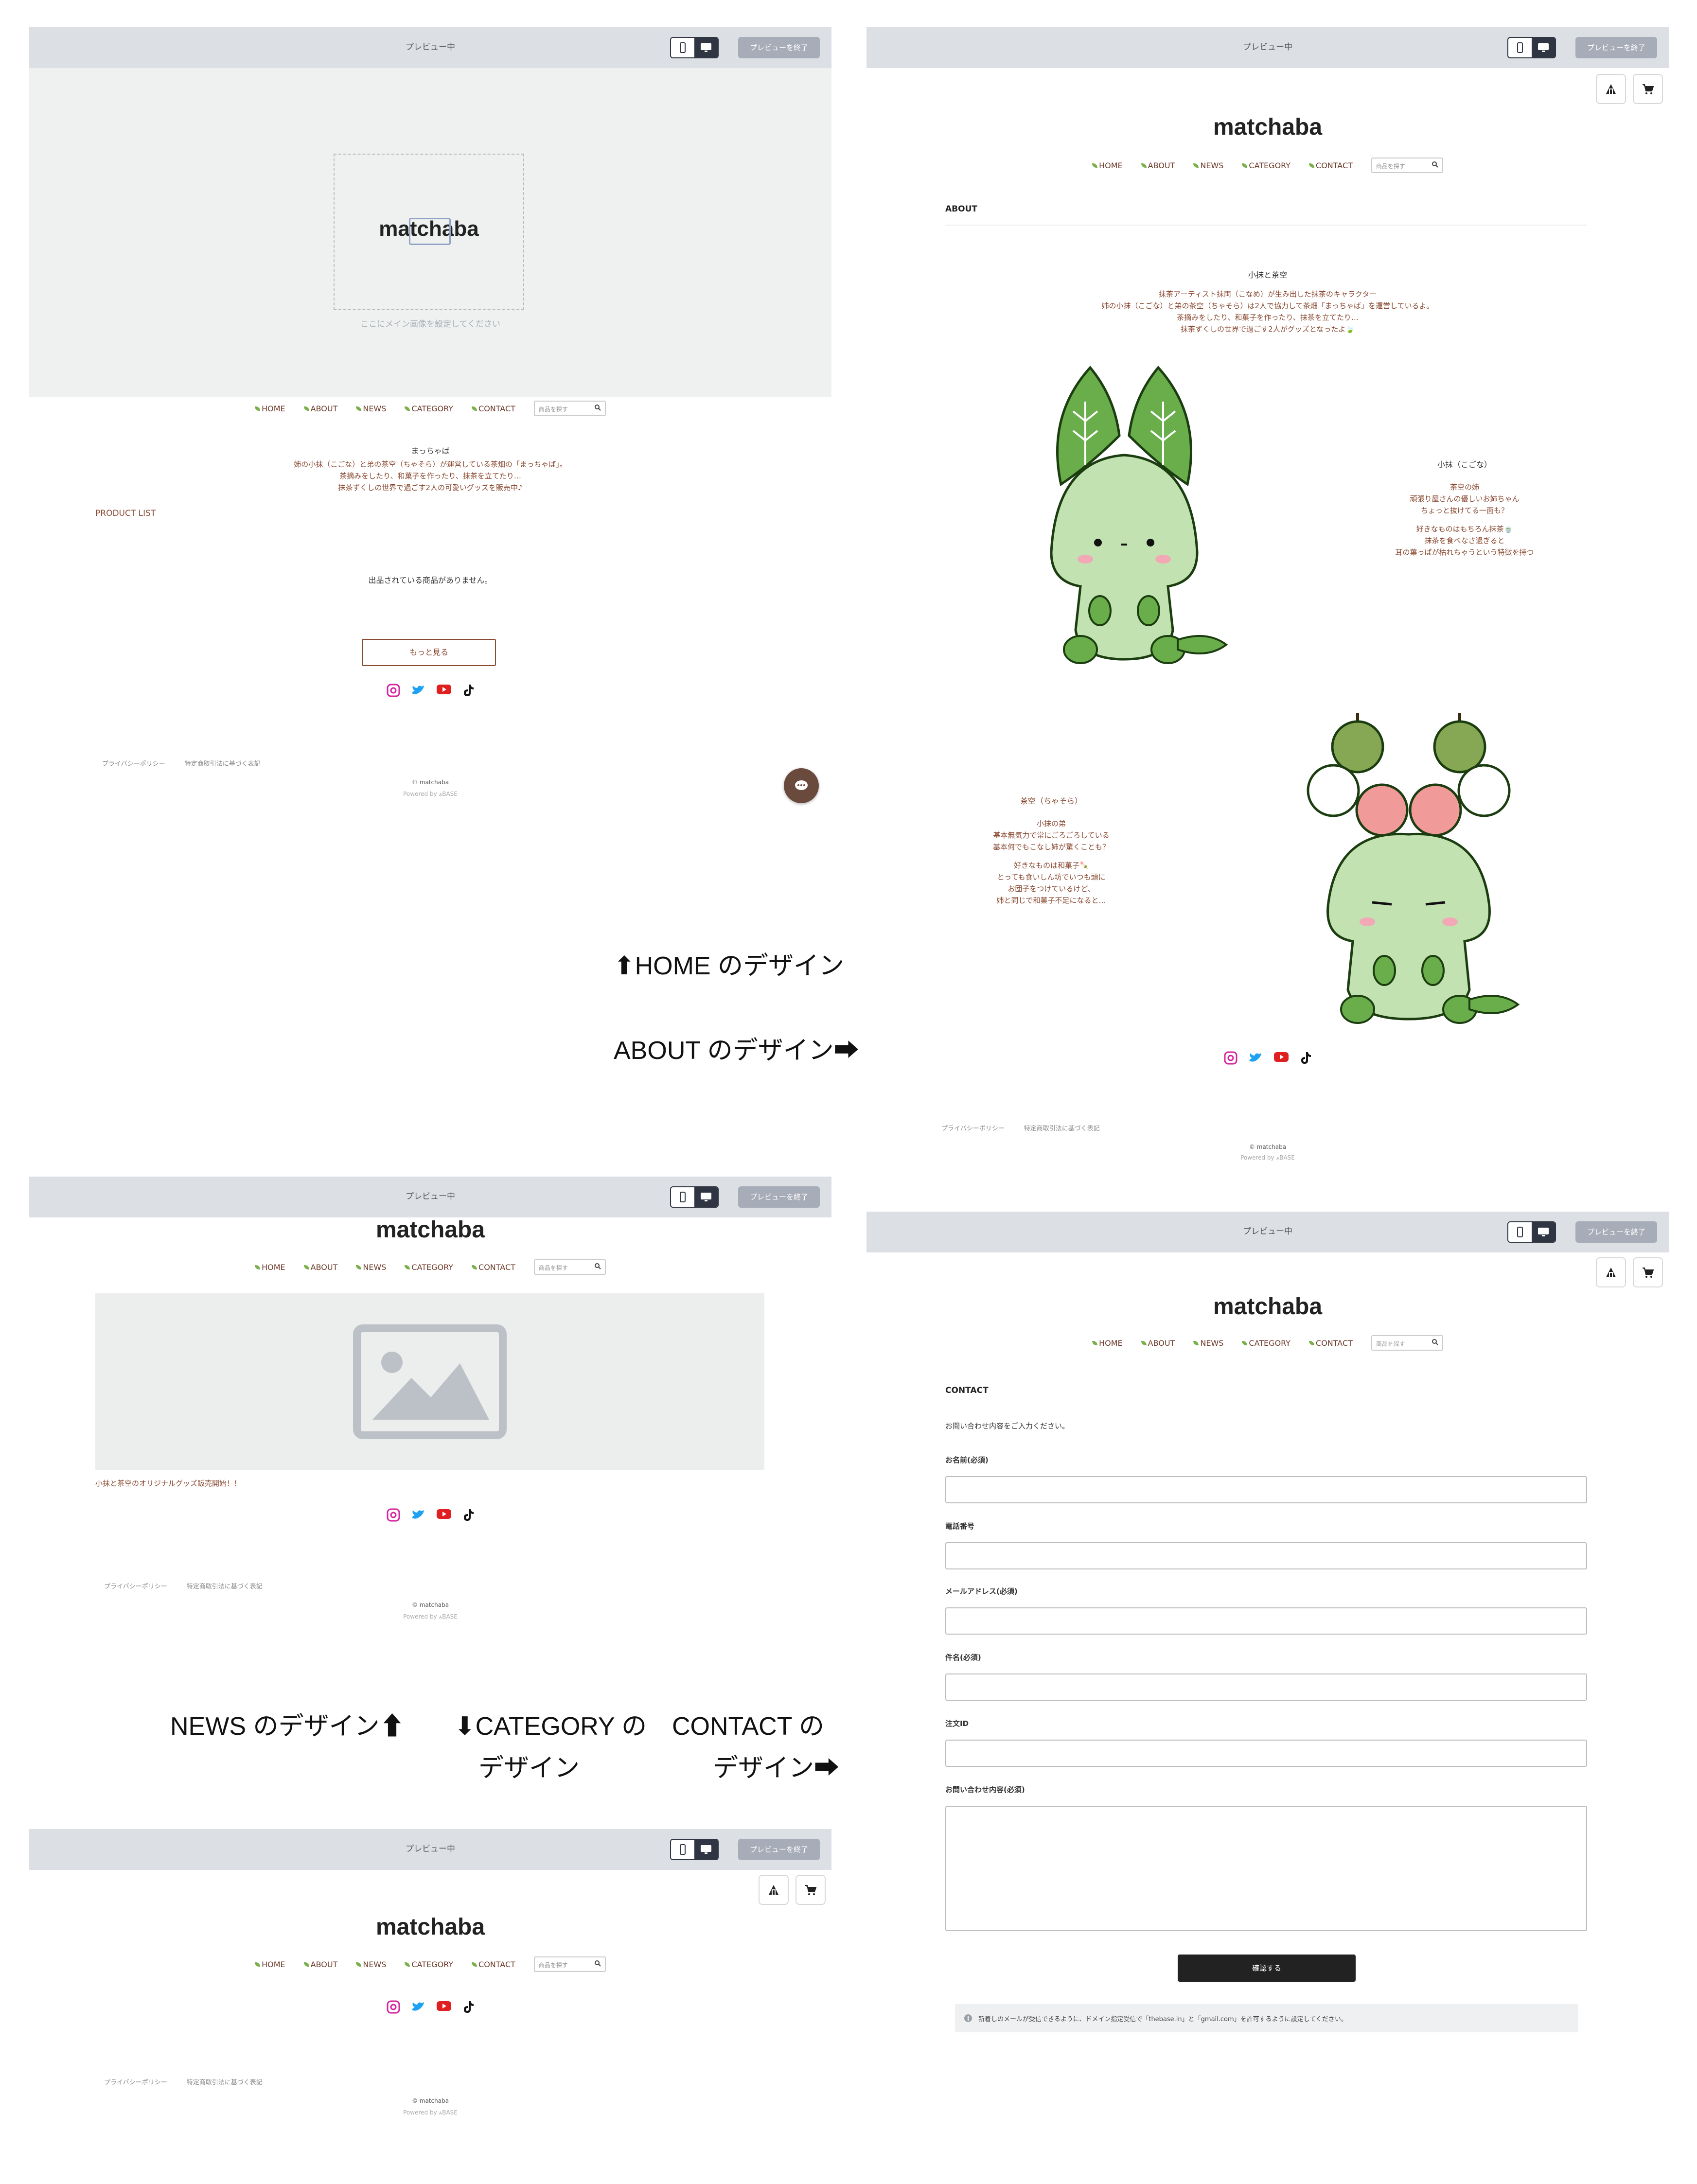  What do you see at coordinates (1266, 1687) in the screenshot?
I see `subject-input` at bounding box center [1266, 1687].